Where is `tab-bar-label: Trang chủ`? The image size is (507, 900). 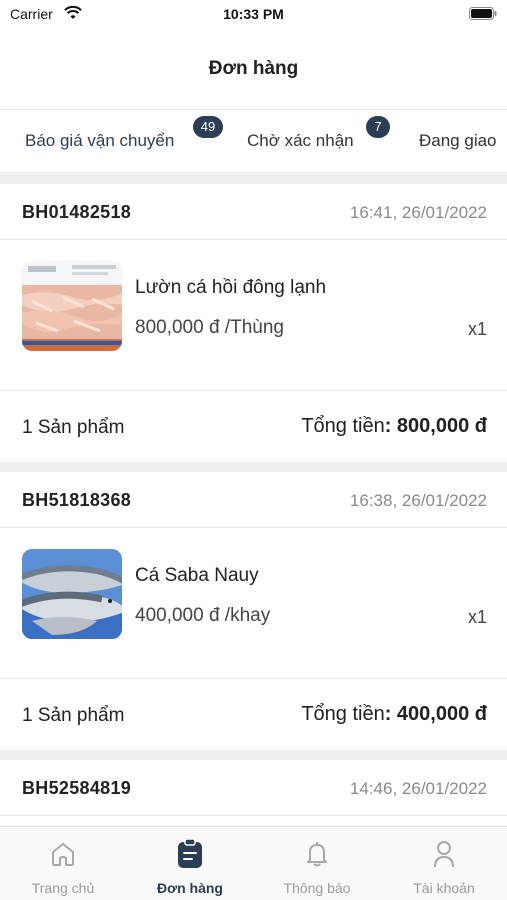
tab-bar-label: Trang chủ is located at coordinates (63, 888).